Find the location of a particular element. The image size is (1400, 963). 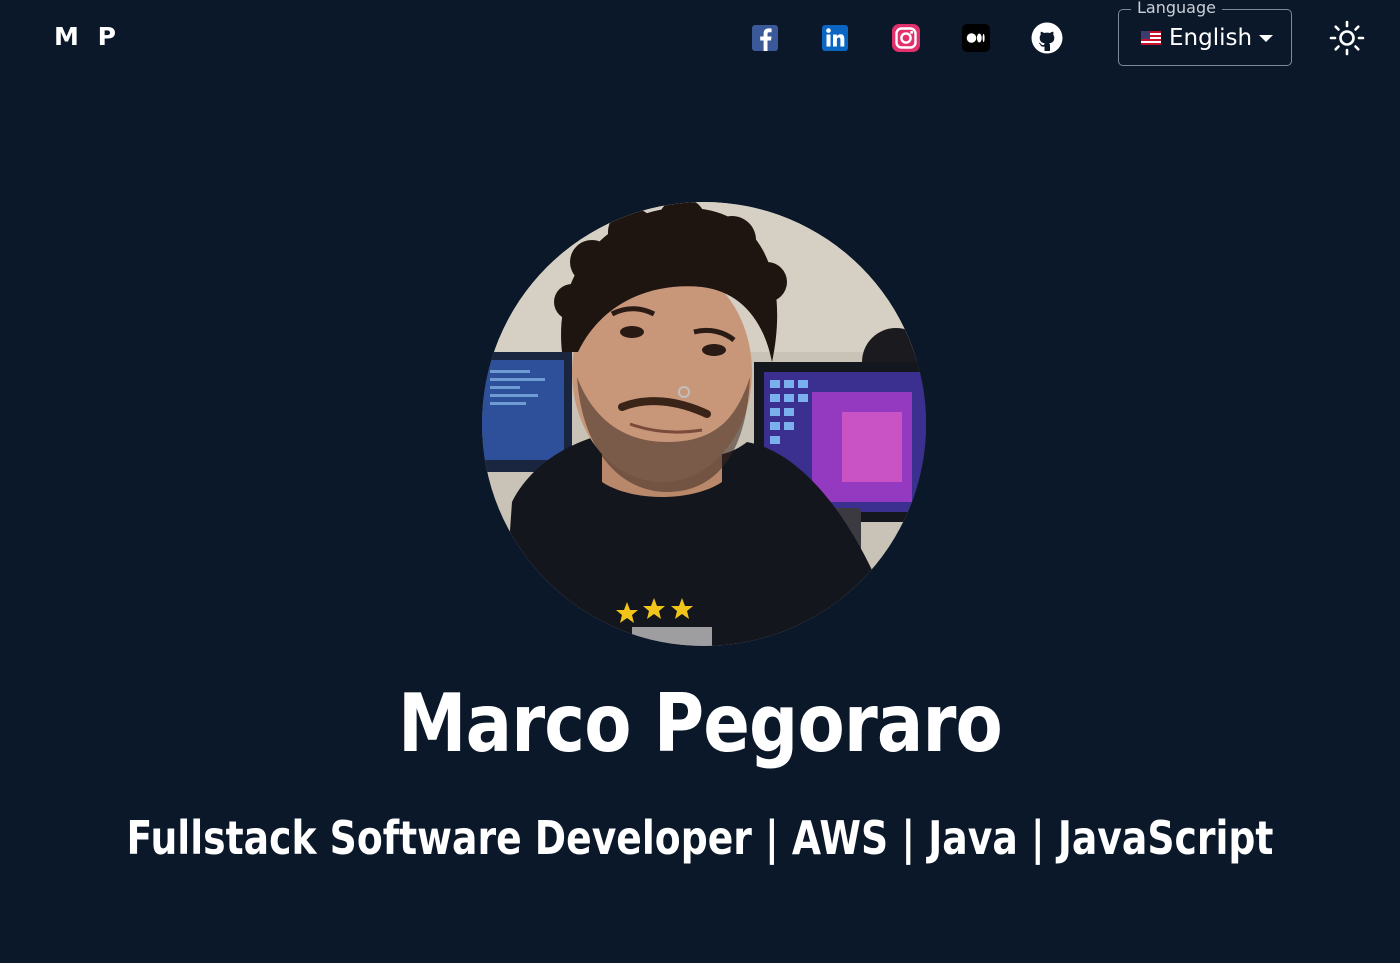

linkedin-icon is located at coordinates (835, 38).